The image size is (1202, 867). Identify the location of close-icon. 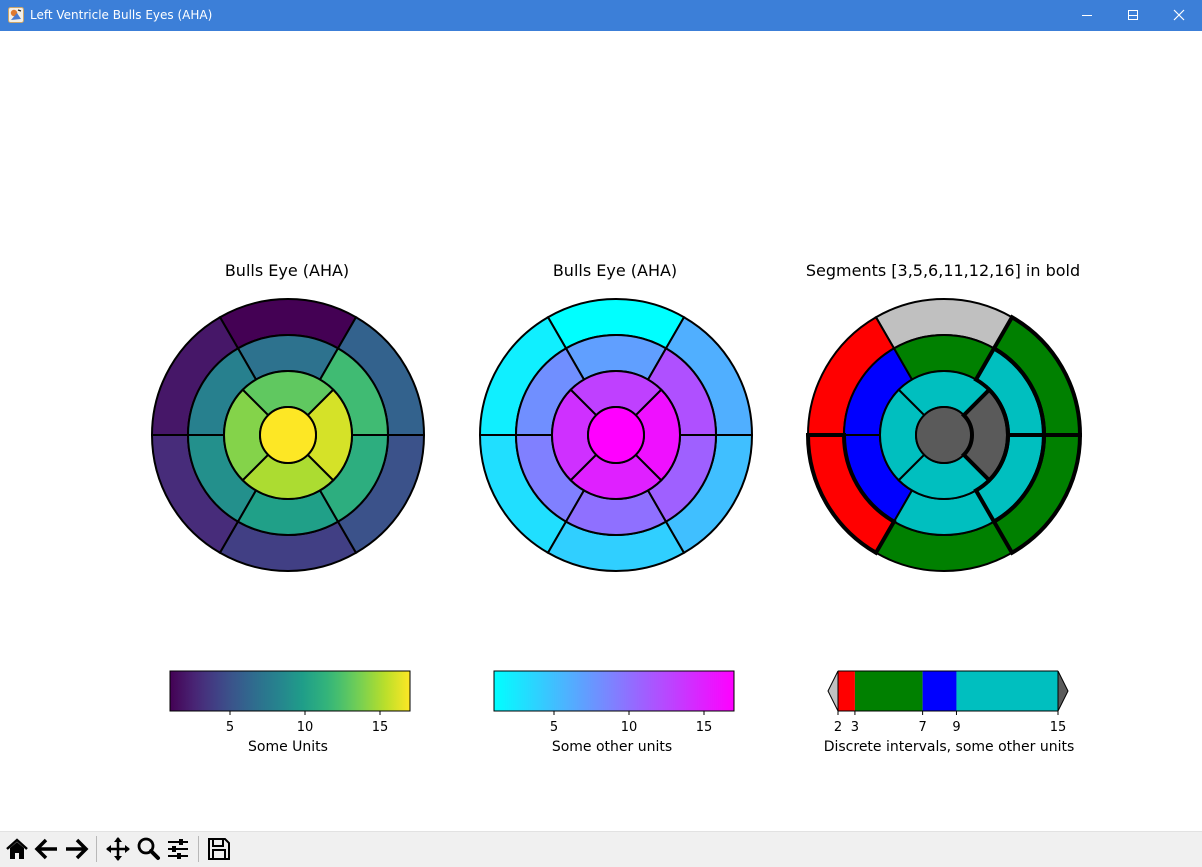
(1179, 15).